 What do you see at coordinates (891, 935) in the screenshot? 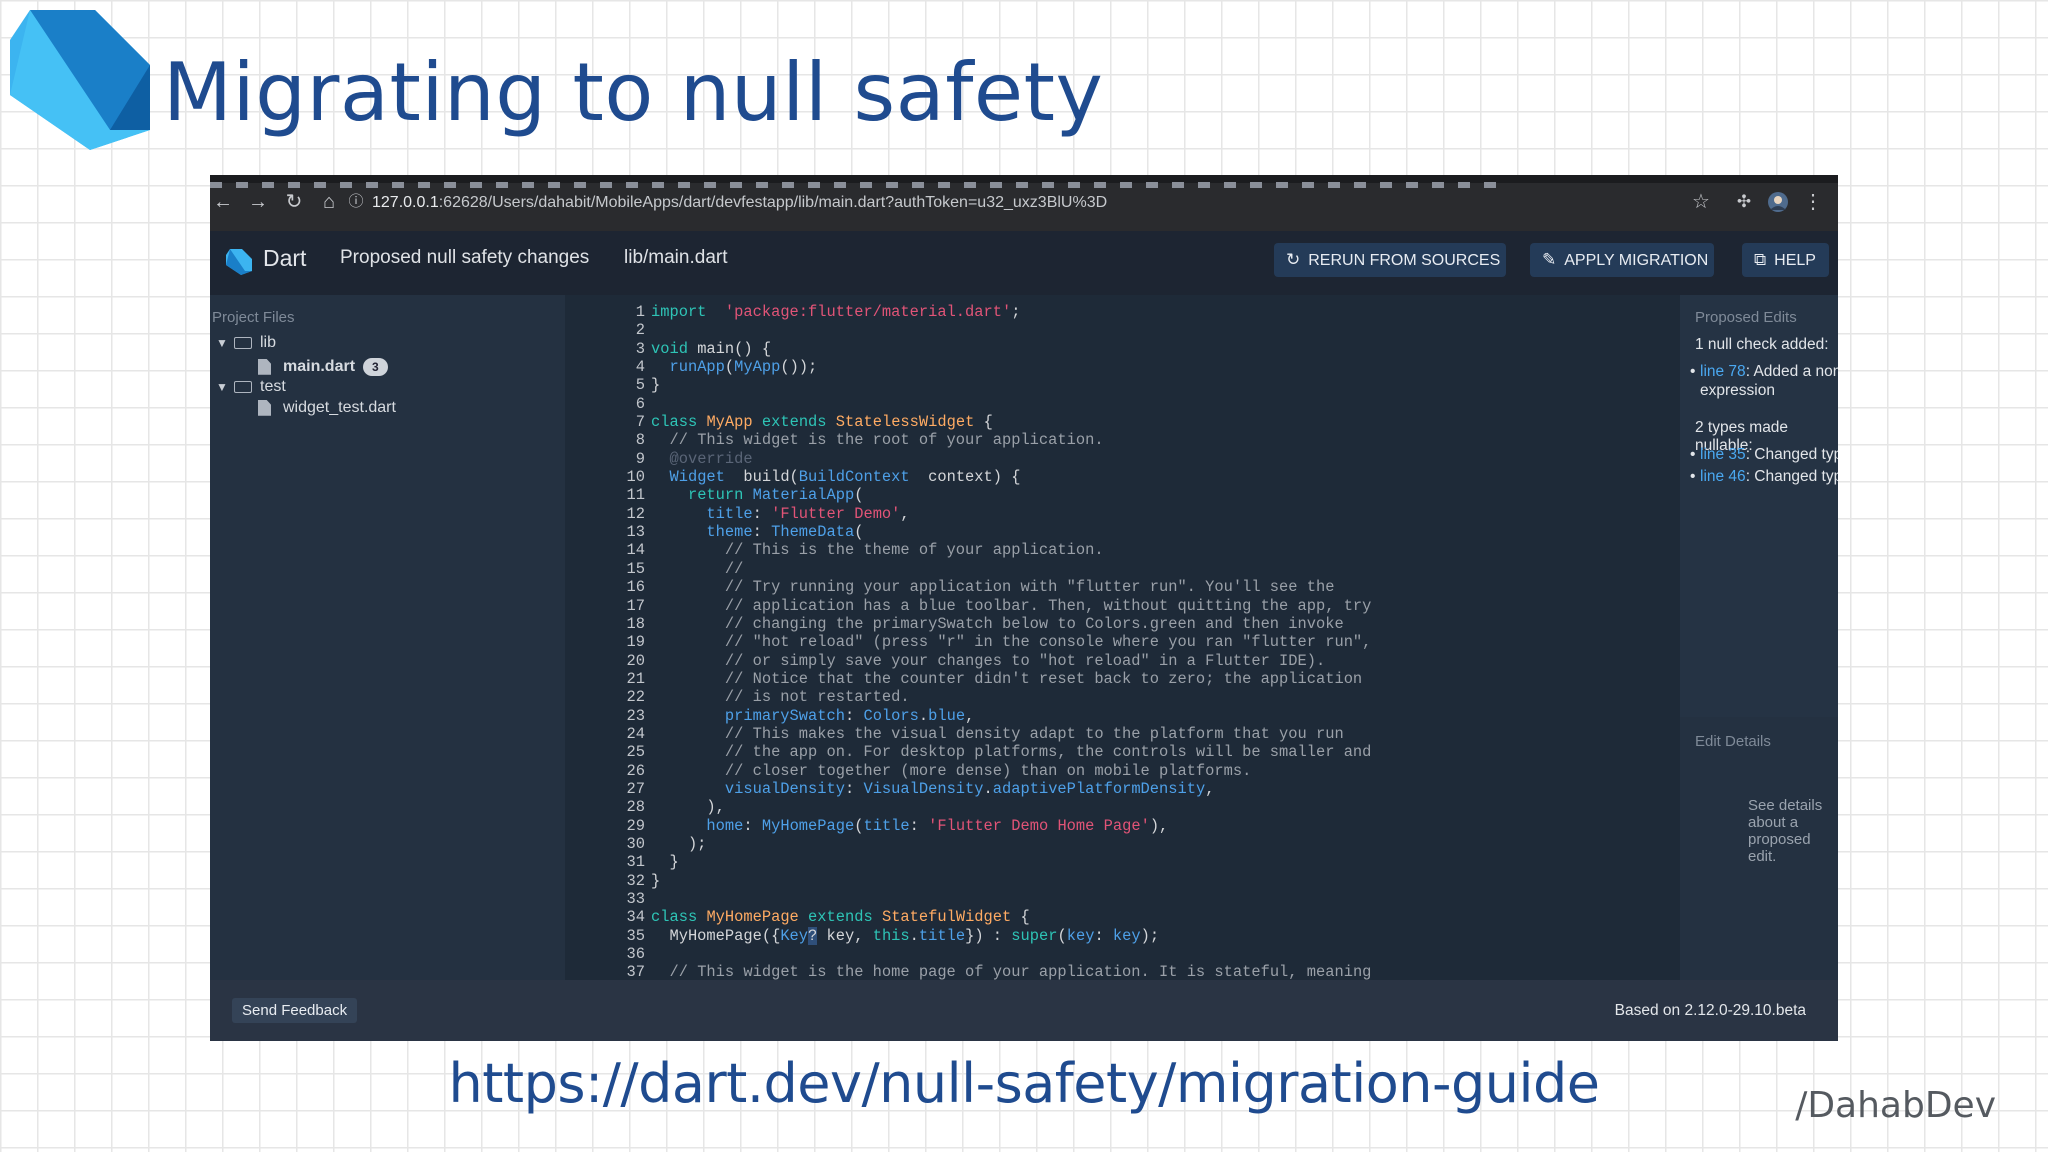
I see `code-token: this` at bounding box center [891, 935].